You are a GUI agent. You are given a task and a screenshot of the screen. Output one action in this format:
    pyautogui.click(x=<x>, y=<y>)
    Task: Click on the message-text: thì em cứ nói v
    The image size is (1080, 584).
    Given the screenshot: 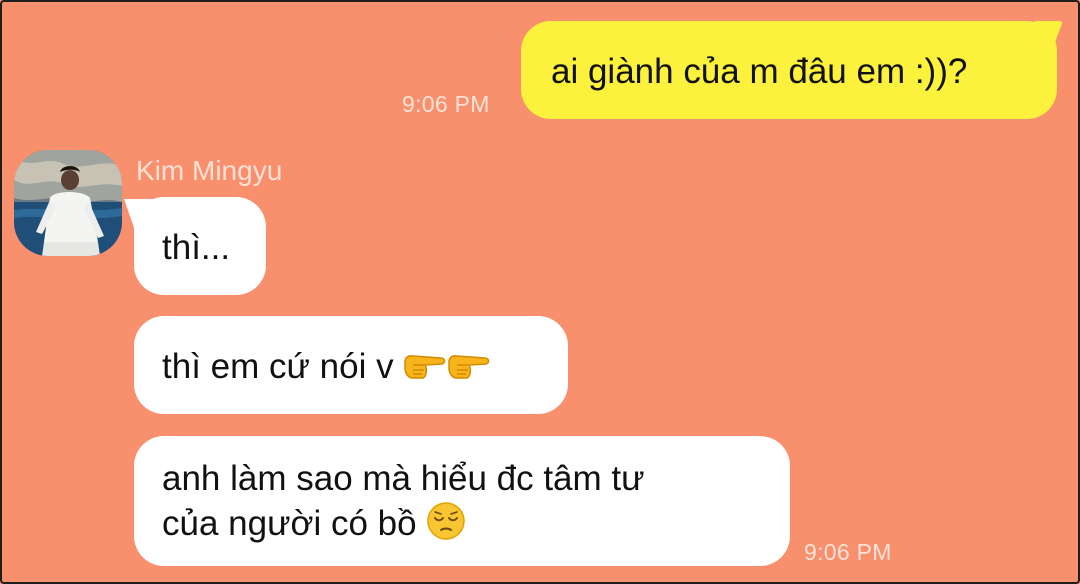 What is the action you would take?
    pyautogui.click(x=278, y=366)
    